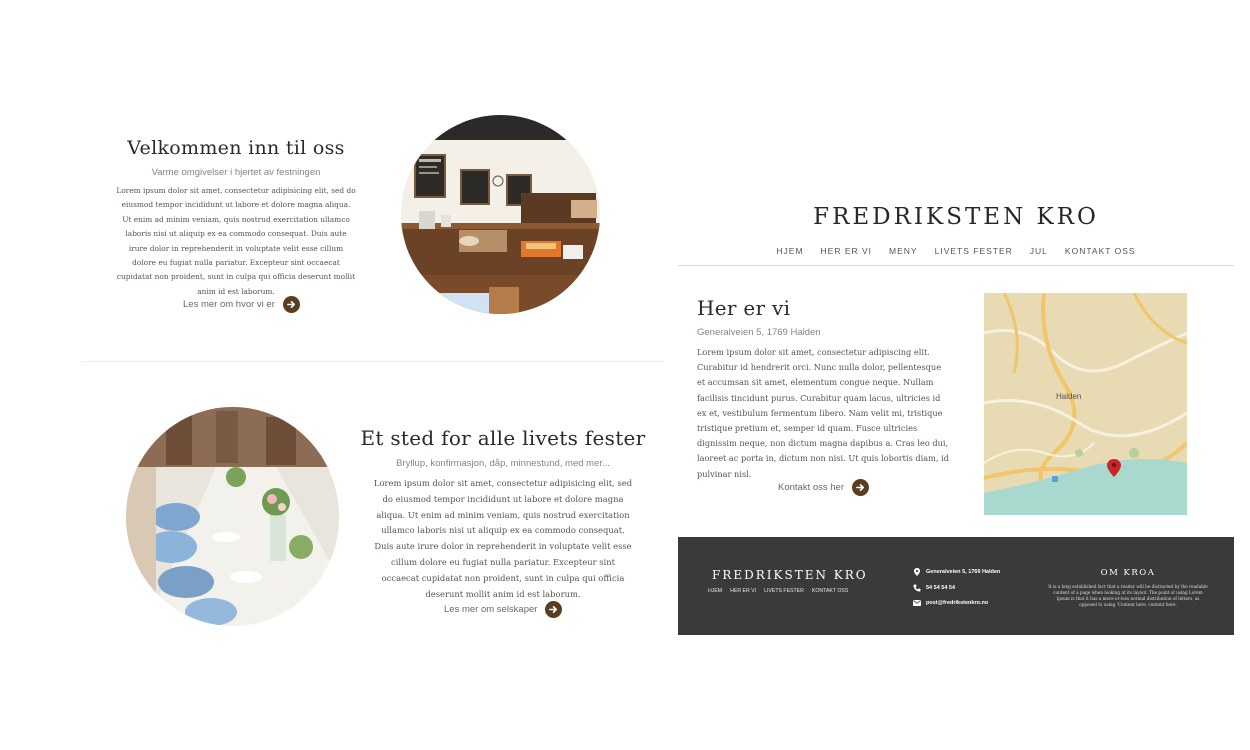 The width and height of the screenshot is (1250, 750). I want to click on footer-address: Generalveien 5, 1769 Halden, so click(963, 572).